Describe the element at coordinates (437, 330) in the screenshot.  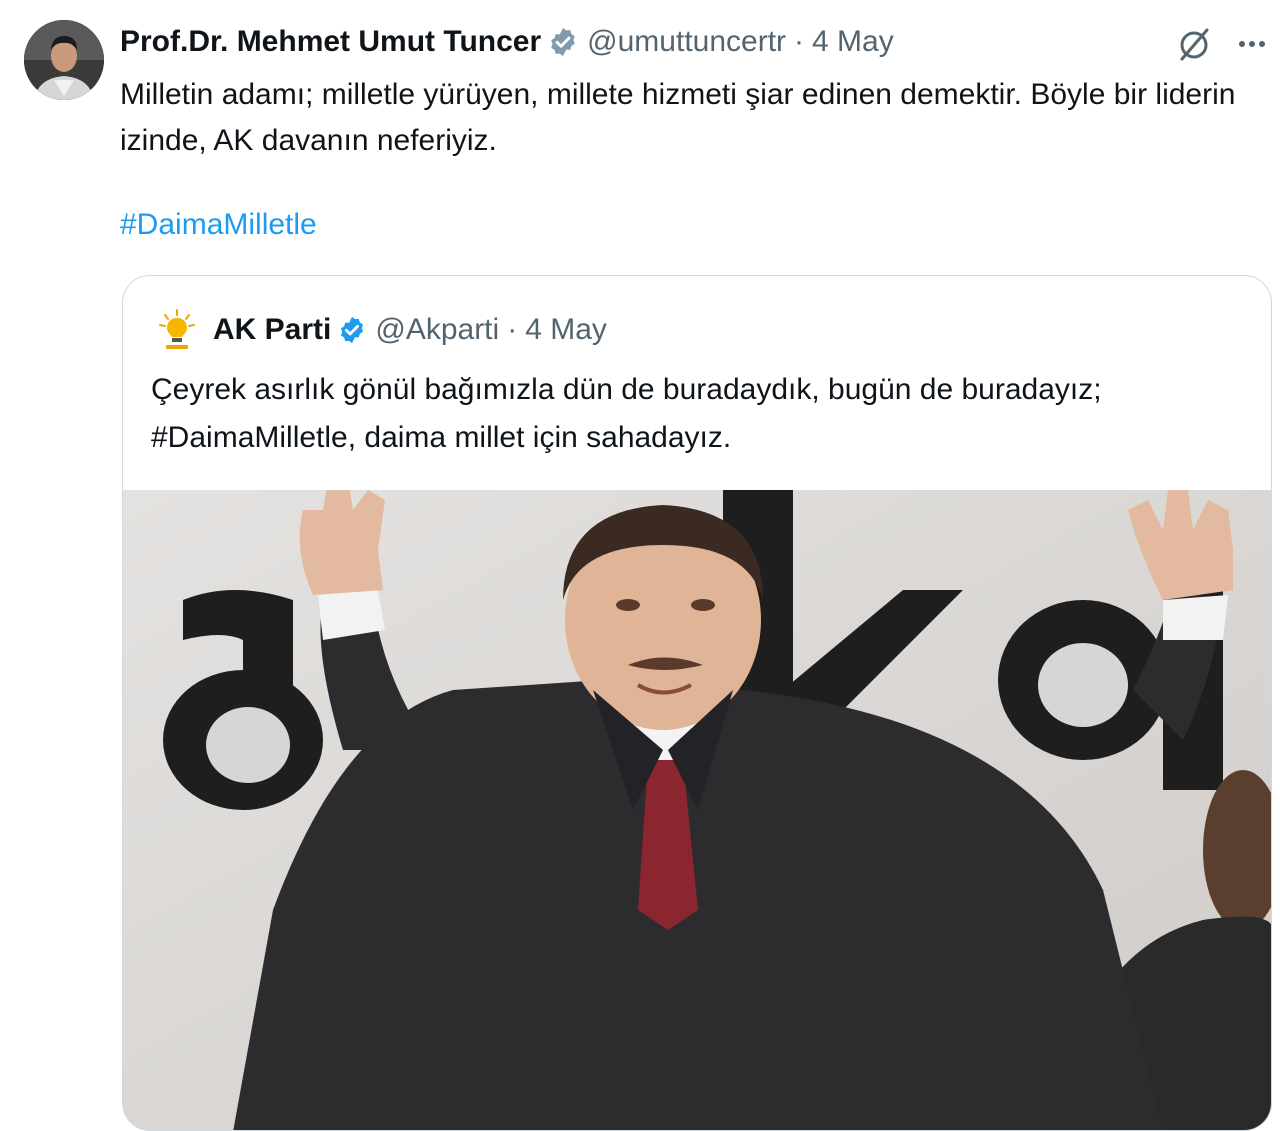
I see `quoted-handle: @Akparti` at that location.